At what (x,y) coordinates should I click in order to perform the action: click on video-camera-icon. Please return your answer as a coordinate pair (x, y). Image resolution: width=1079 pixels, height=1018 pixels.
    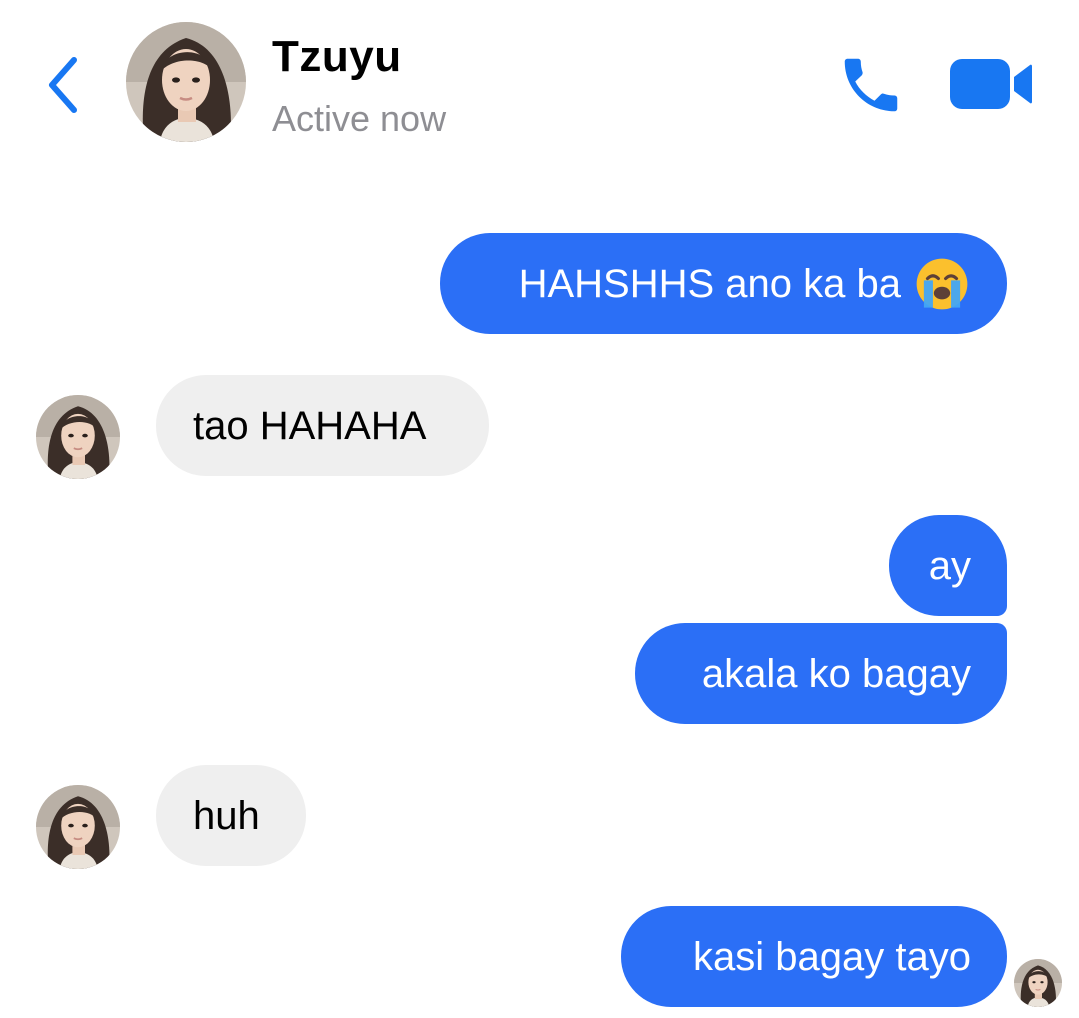
    Looking at the image, I should click on (991, 84).